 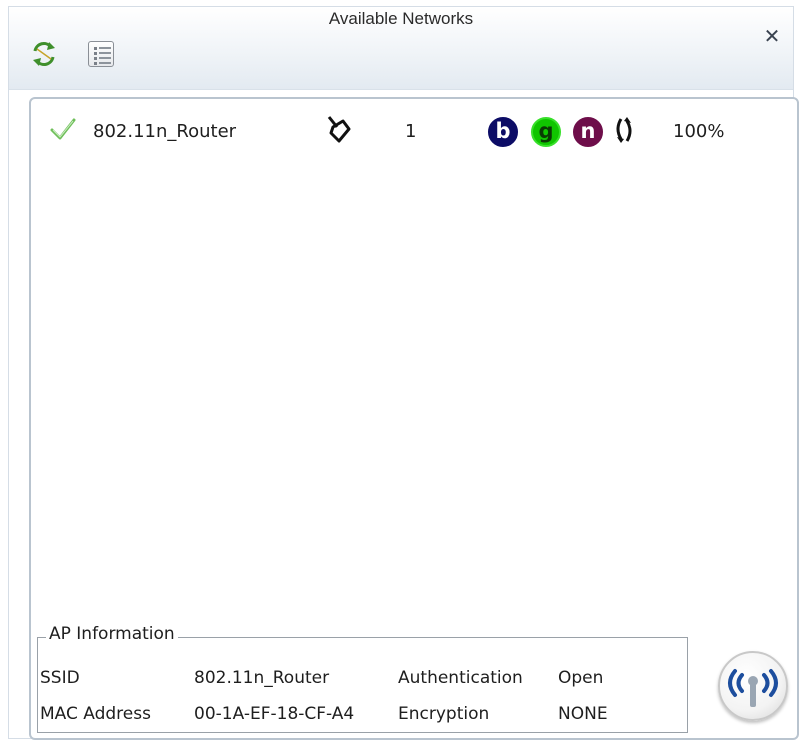 I want to click on checkmark-icon, so click(x=63, y=131).